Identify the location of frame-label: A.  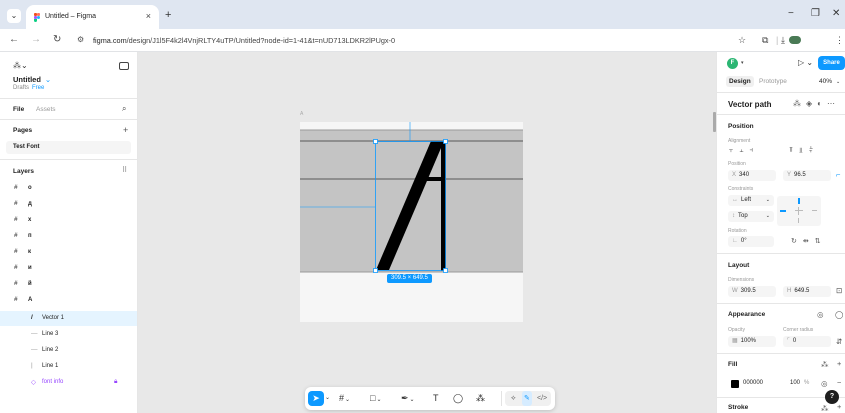
(301, 114).